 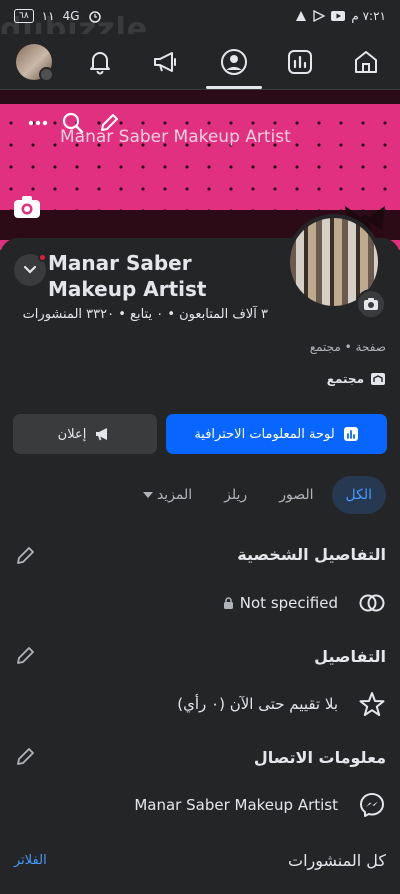 I want to click on chevron-down-icon, so click(x=30, y=269).